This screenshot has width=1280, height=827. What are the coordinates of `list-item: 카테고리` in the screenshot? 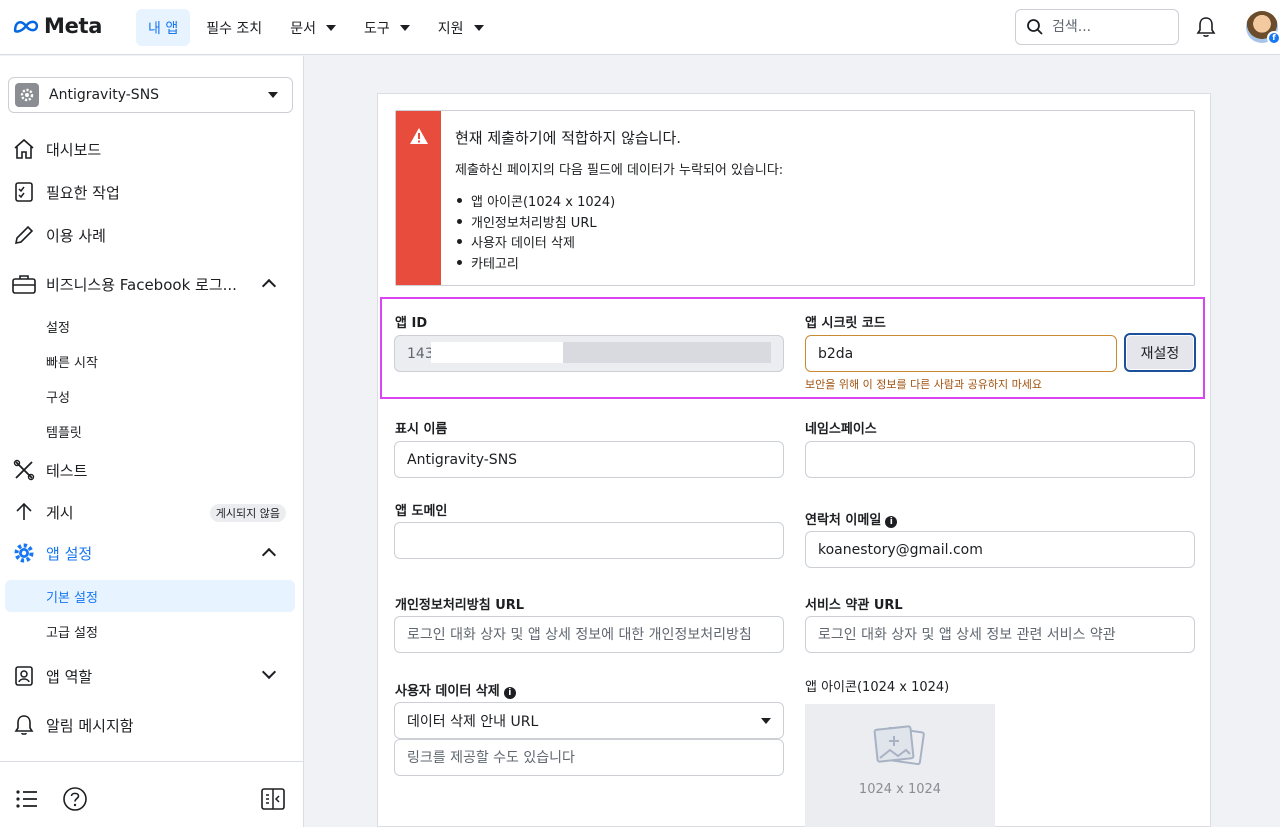 It's located at (535, 263).